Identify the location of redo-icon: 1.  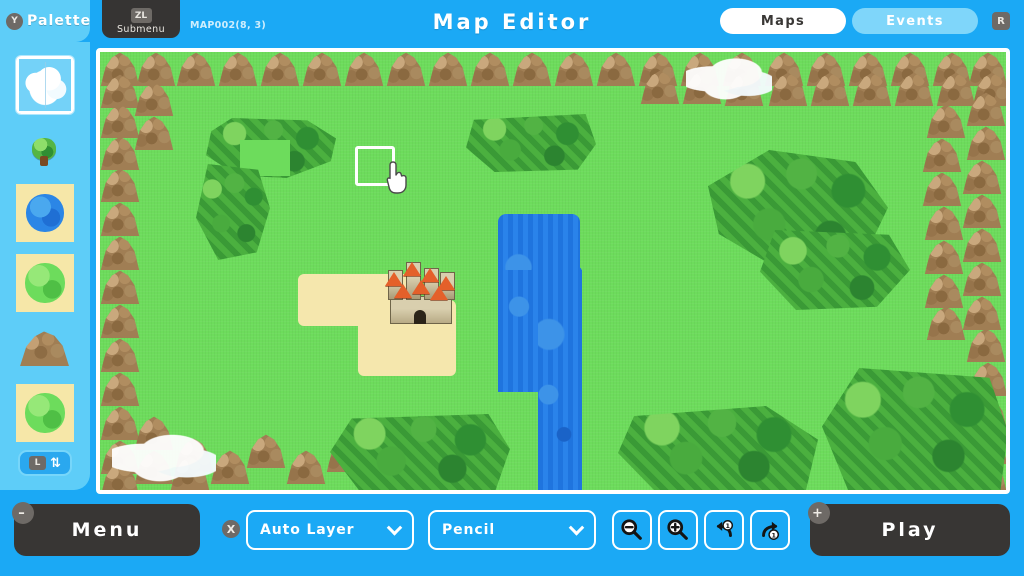
(771, 530).